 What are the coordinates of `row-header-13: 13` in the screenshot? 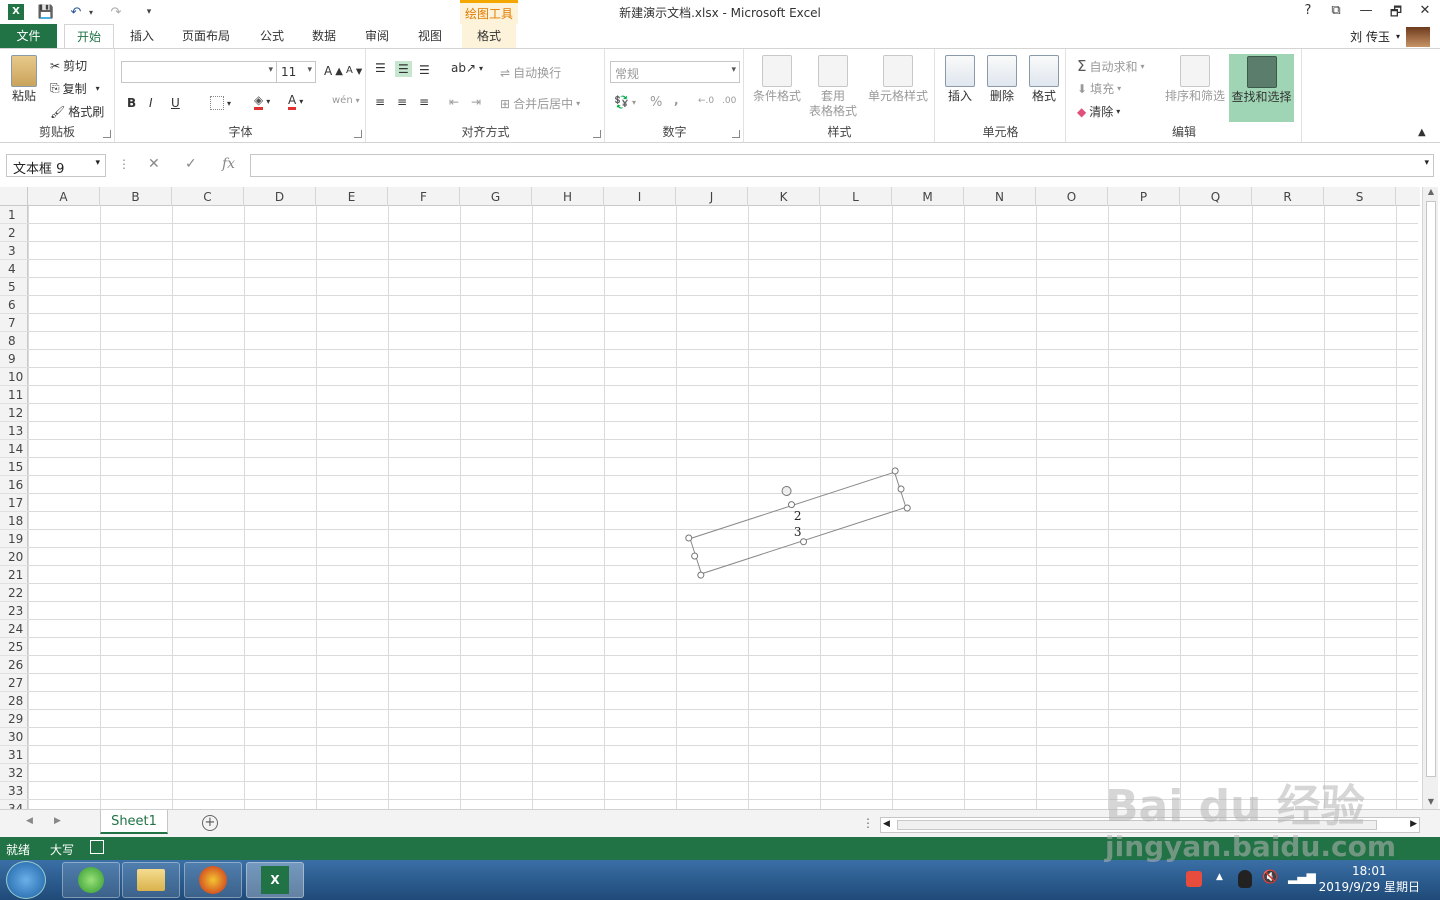 It's located at (14, 431).